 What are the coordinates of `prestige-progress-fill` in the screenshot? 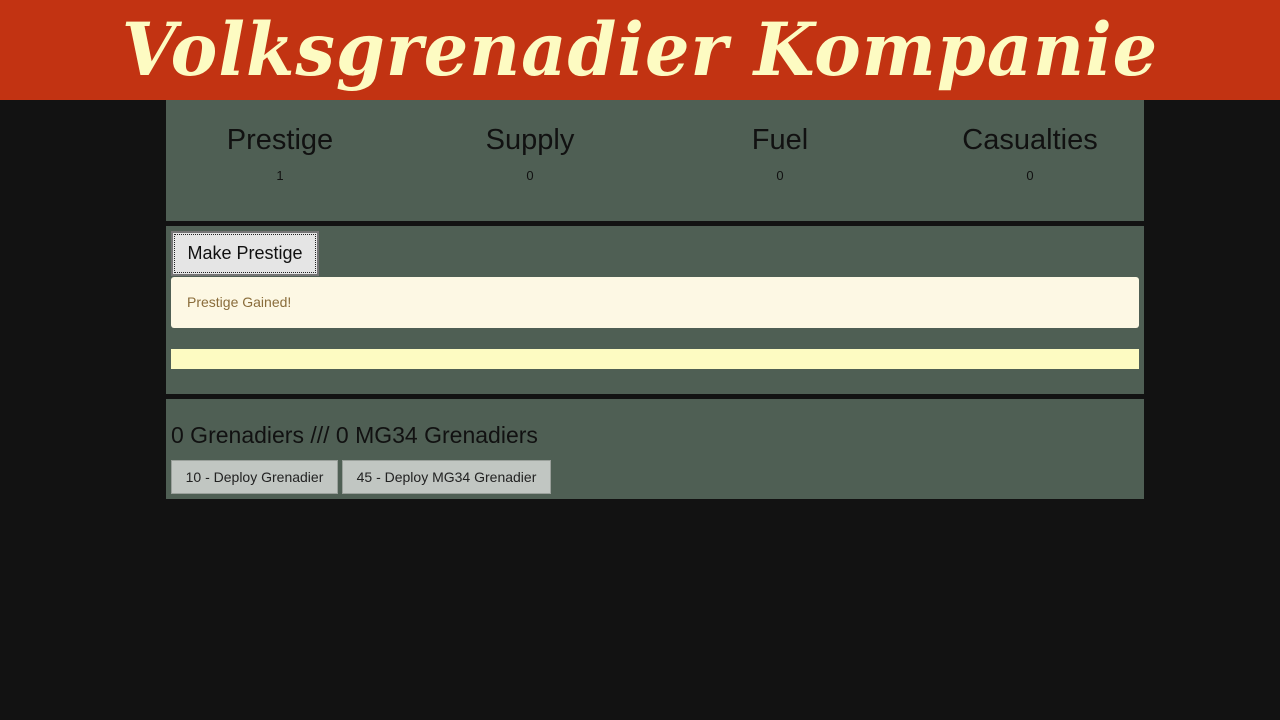 It's located at (655, 359).